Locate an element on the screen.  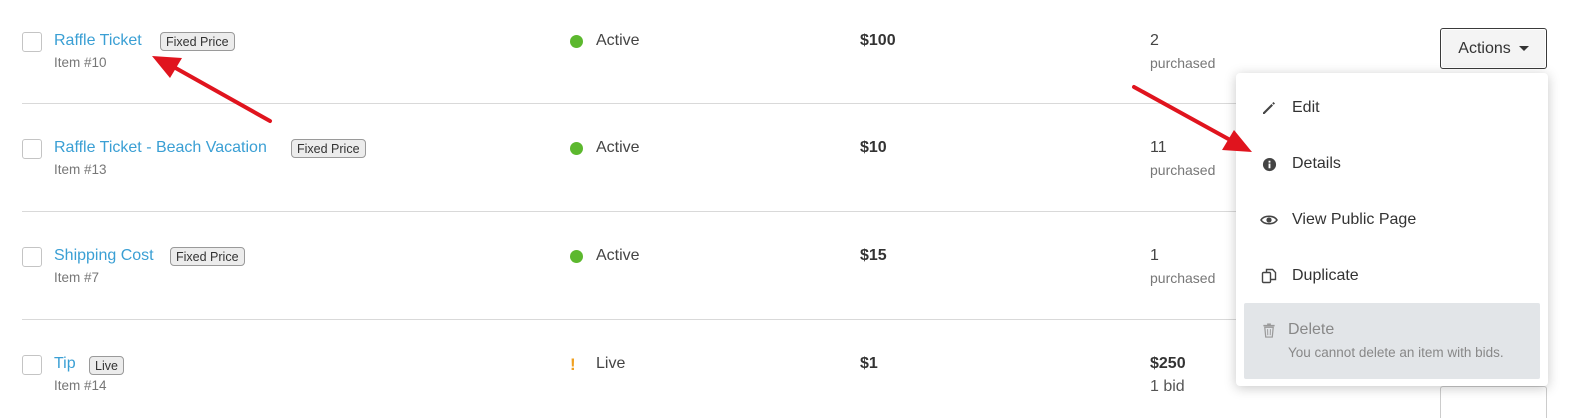
actions-button: Actions is located at coordinates (1493, 48).